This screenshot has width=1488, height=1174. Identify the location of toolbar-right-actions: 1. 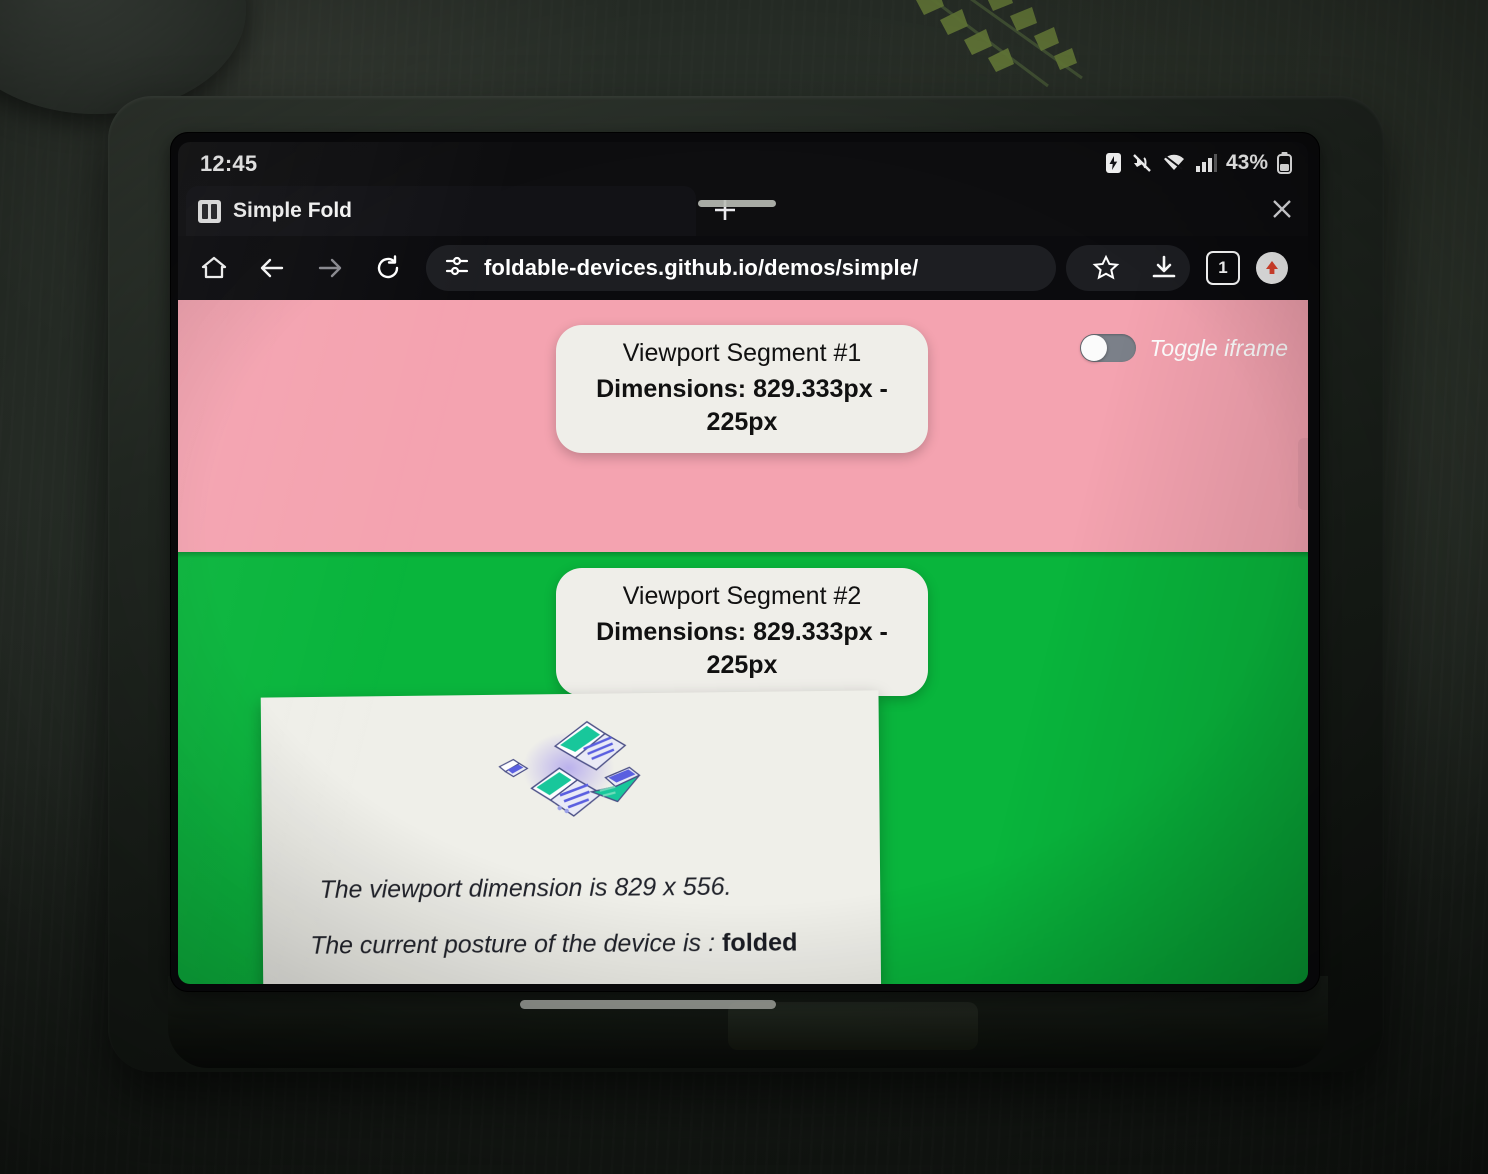
(1187, 268).